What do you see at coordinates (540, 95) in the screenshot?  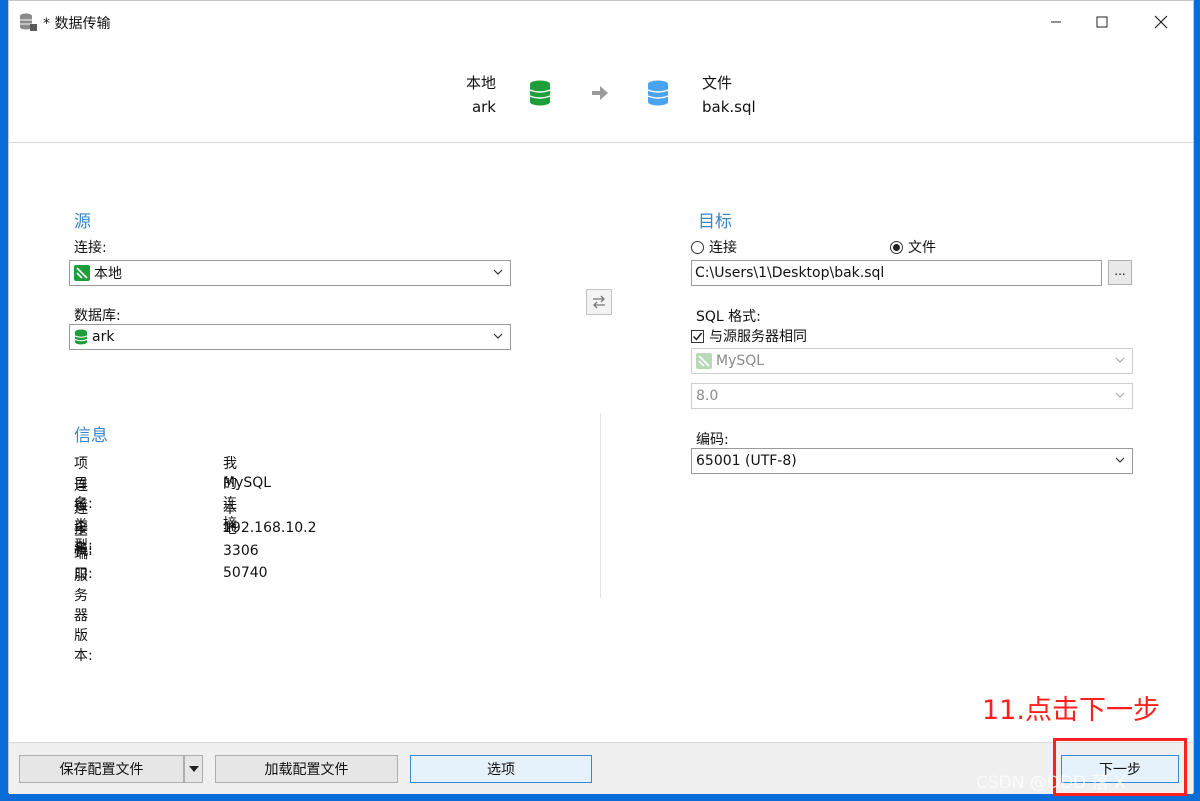 I see `source-database-icon` at bounding box center [540, 95].